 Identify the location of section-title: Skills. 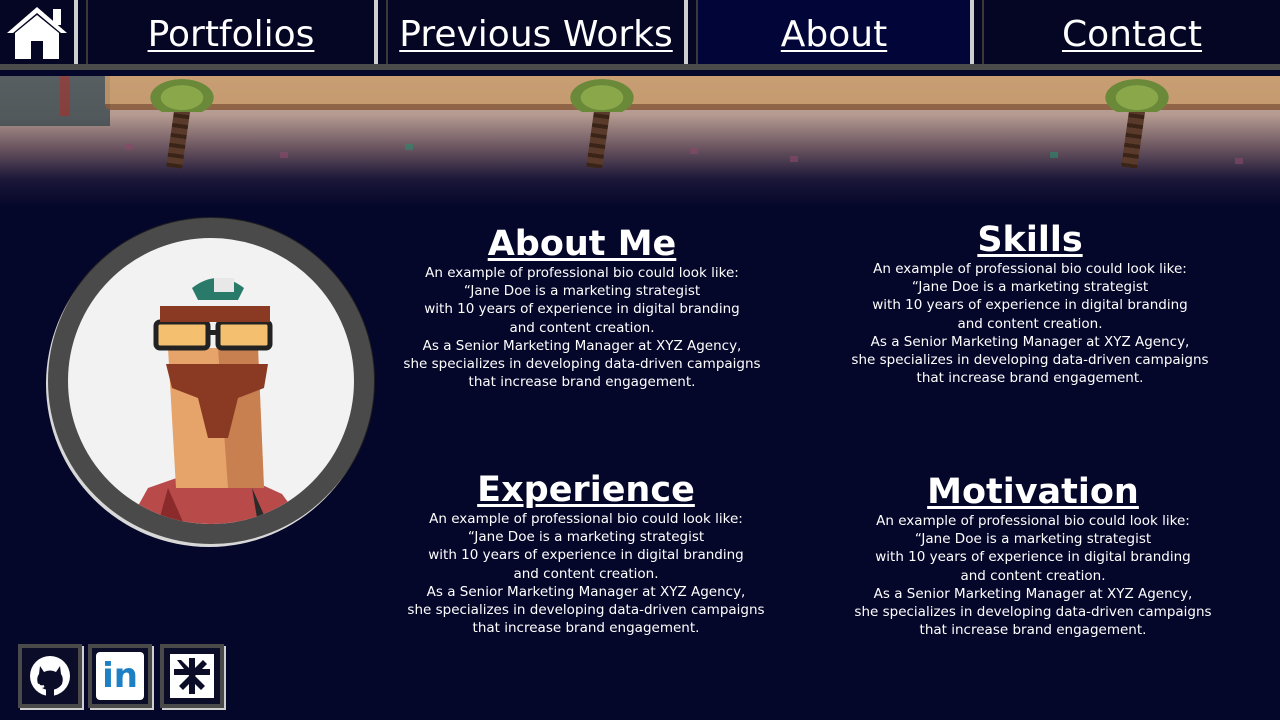
(1030, 240).